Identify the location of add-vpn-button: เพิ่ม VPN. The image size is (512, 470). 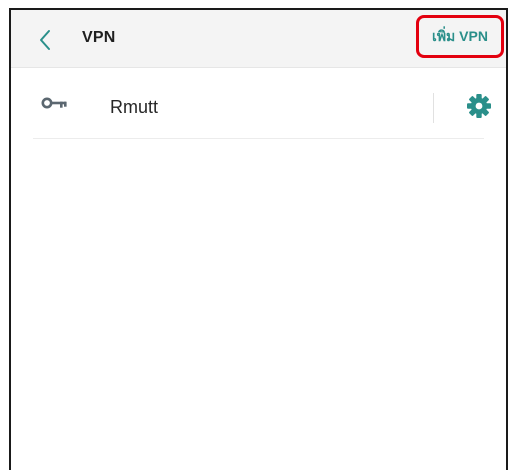
(460, 36).